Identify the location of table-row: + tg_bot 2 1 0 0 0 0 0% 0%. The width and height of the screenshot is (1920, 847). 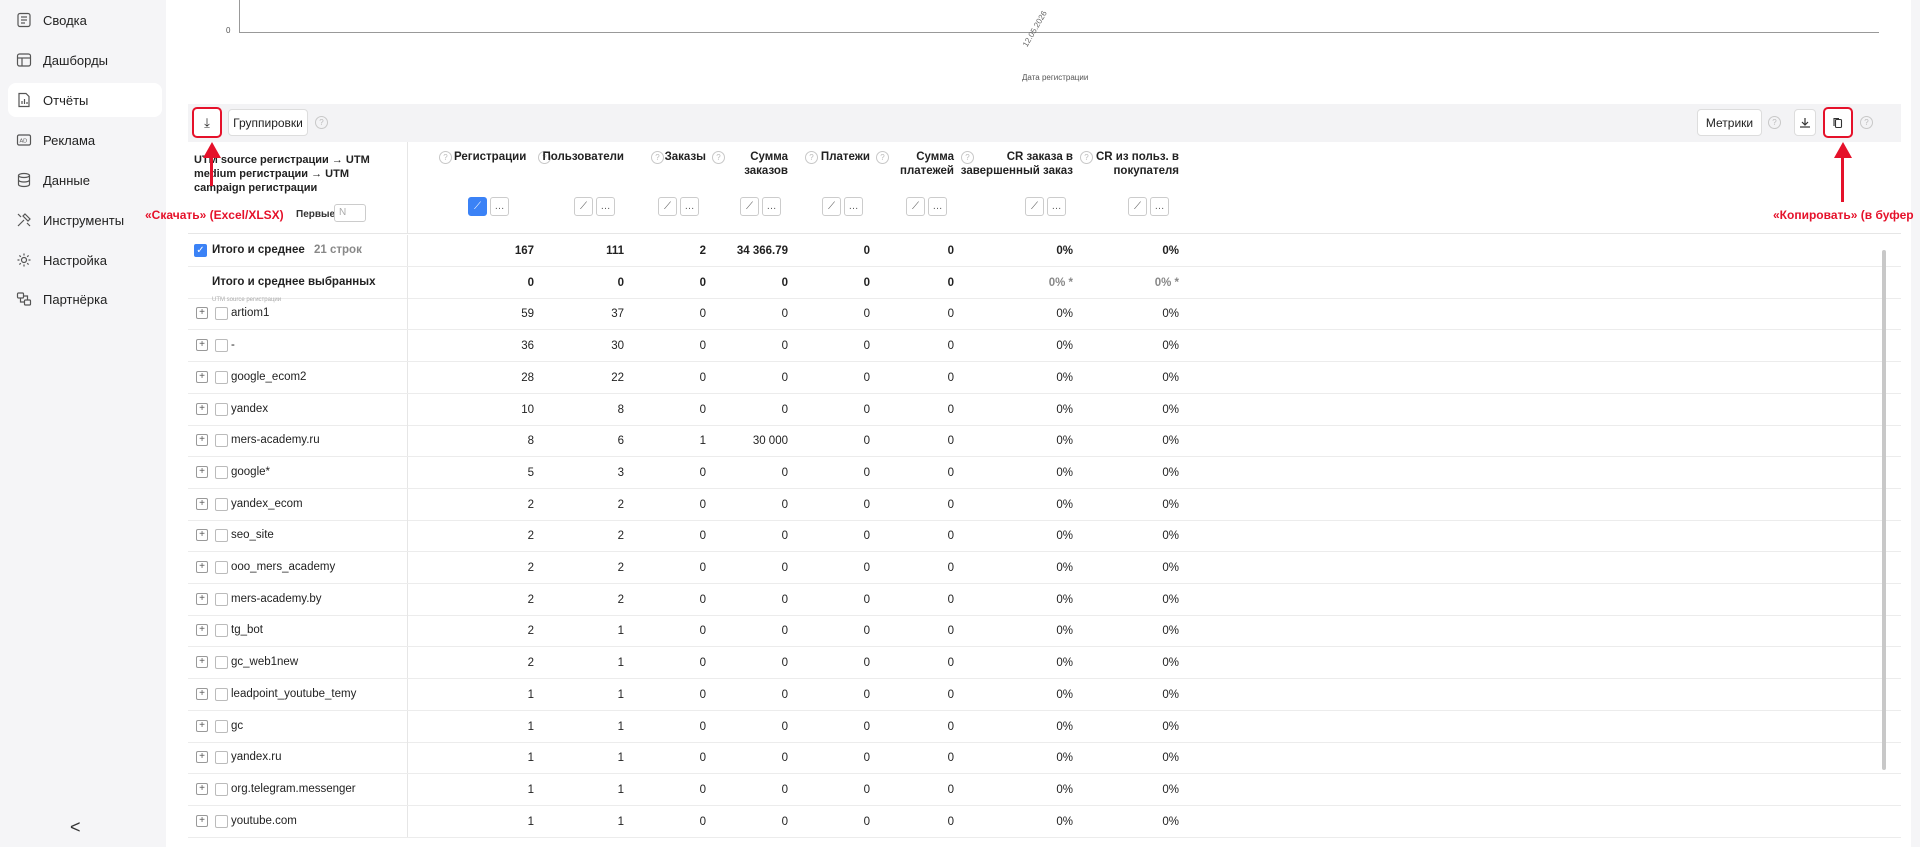
(1044, 631).